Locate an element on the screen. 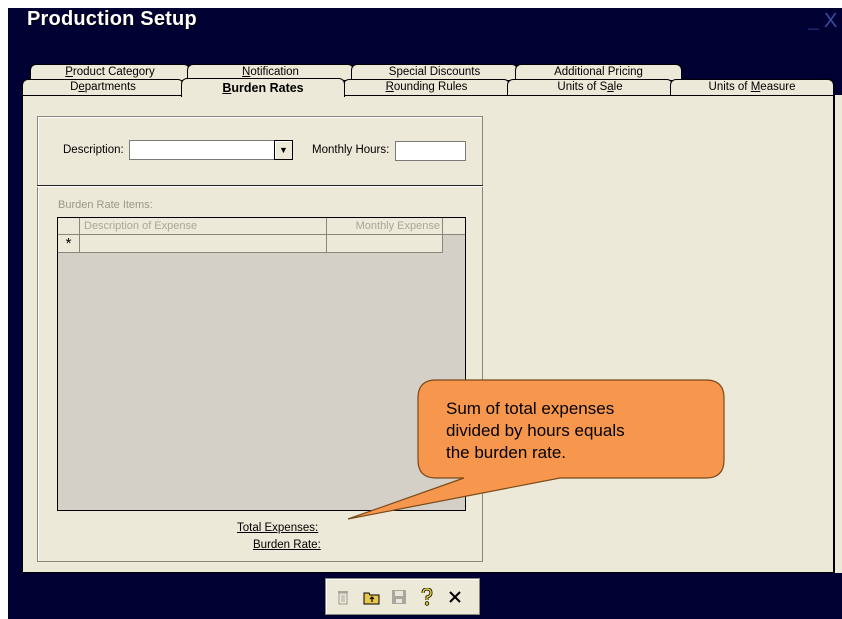 This screenshot has width=842, height=619. save-icon is located at coordinates (399, 597).